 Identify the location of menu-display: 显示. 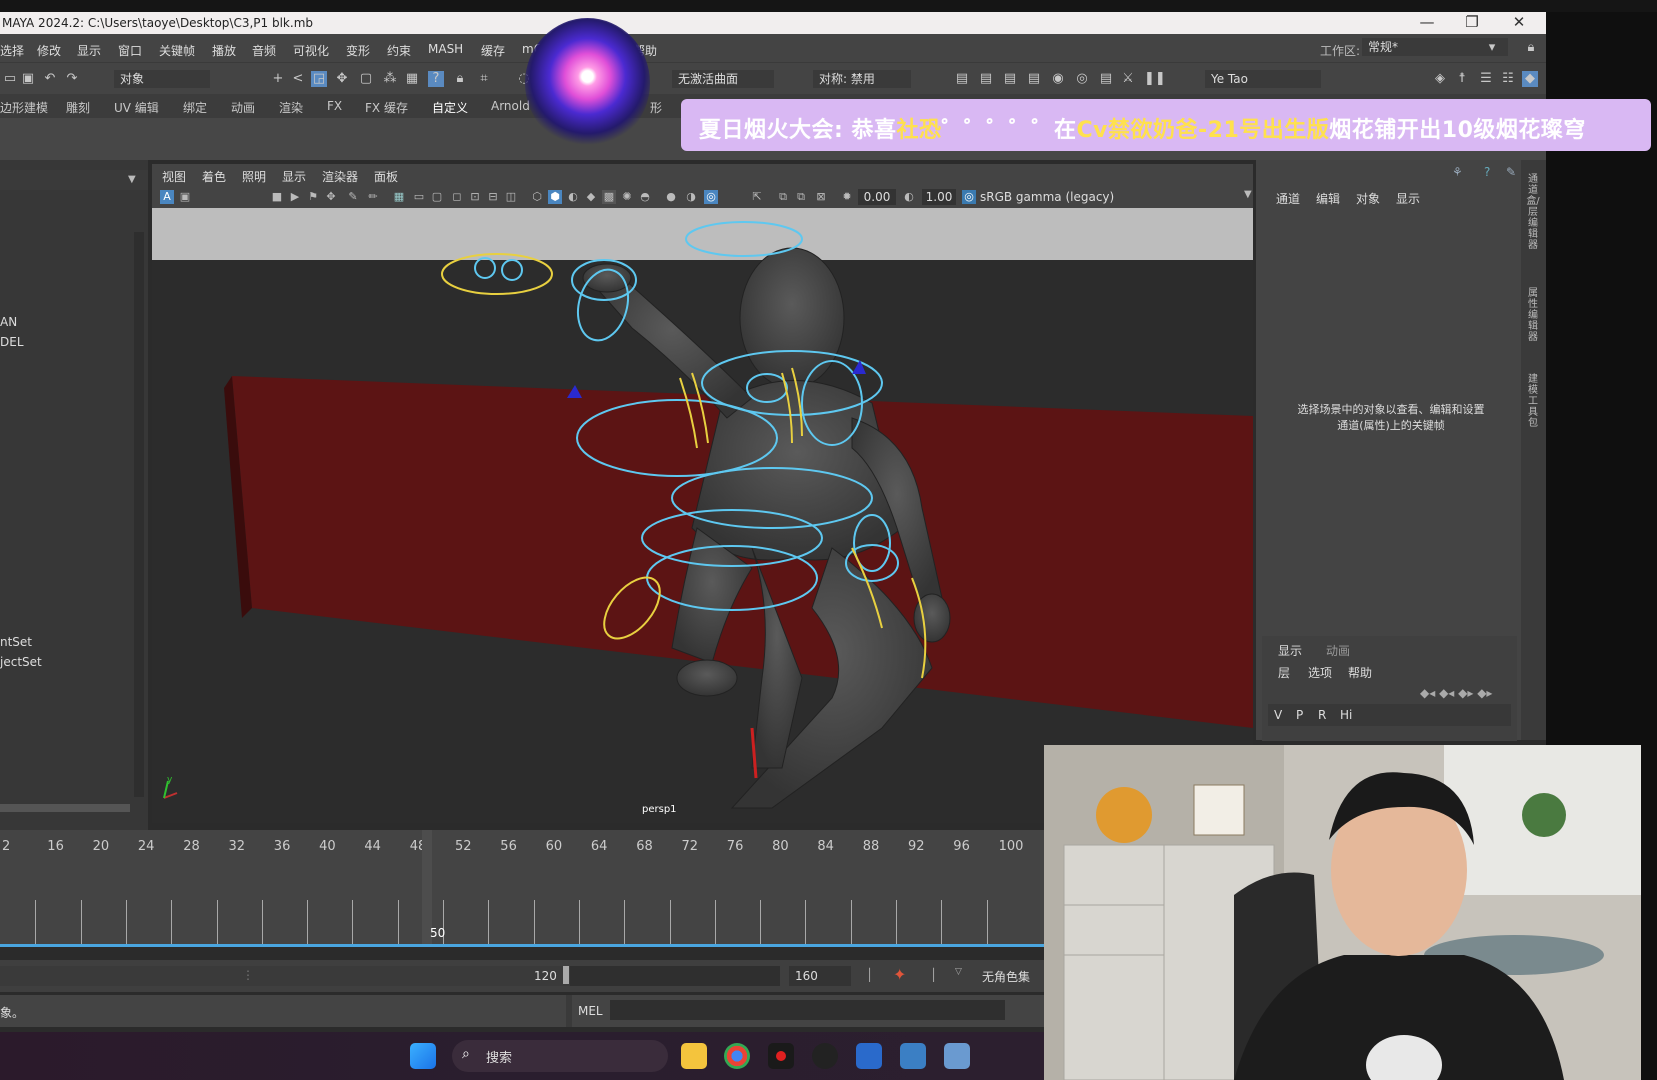
(89, 50).